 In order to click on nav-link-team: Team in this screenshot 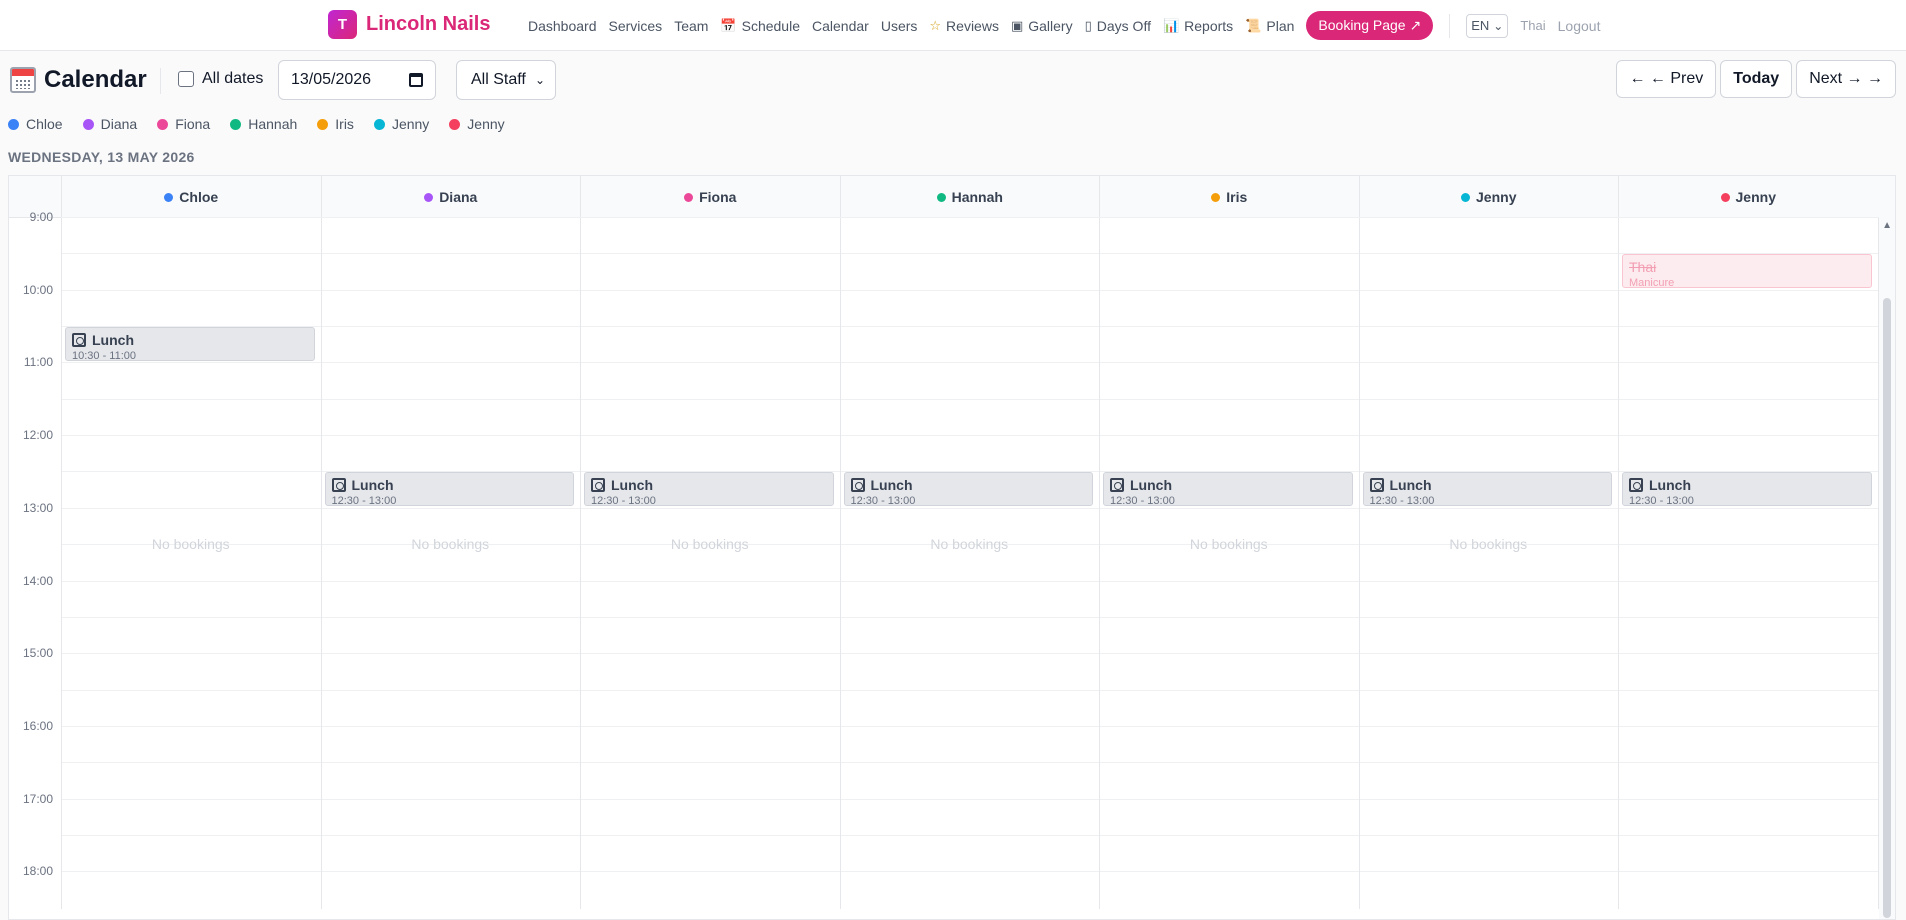, I will do `click(691, 26)`.